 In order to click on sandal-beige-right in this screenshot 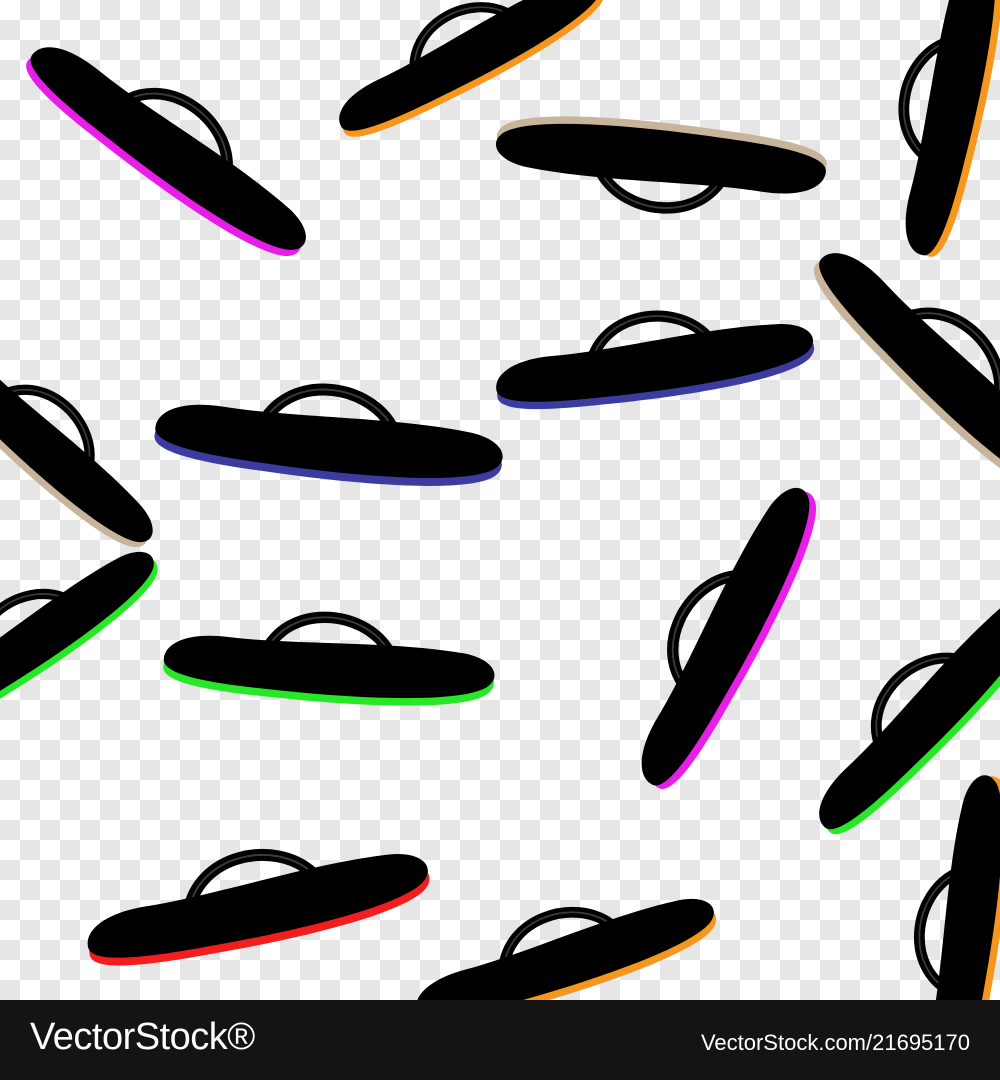, I will do `click(899, 365)`.